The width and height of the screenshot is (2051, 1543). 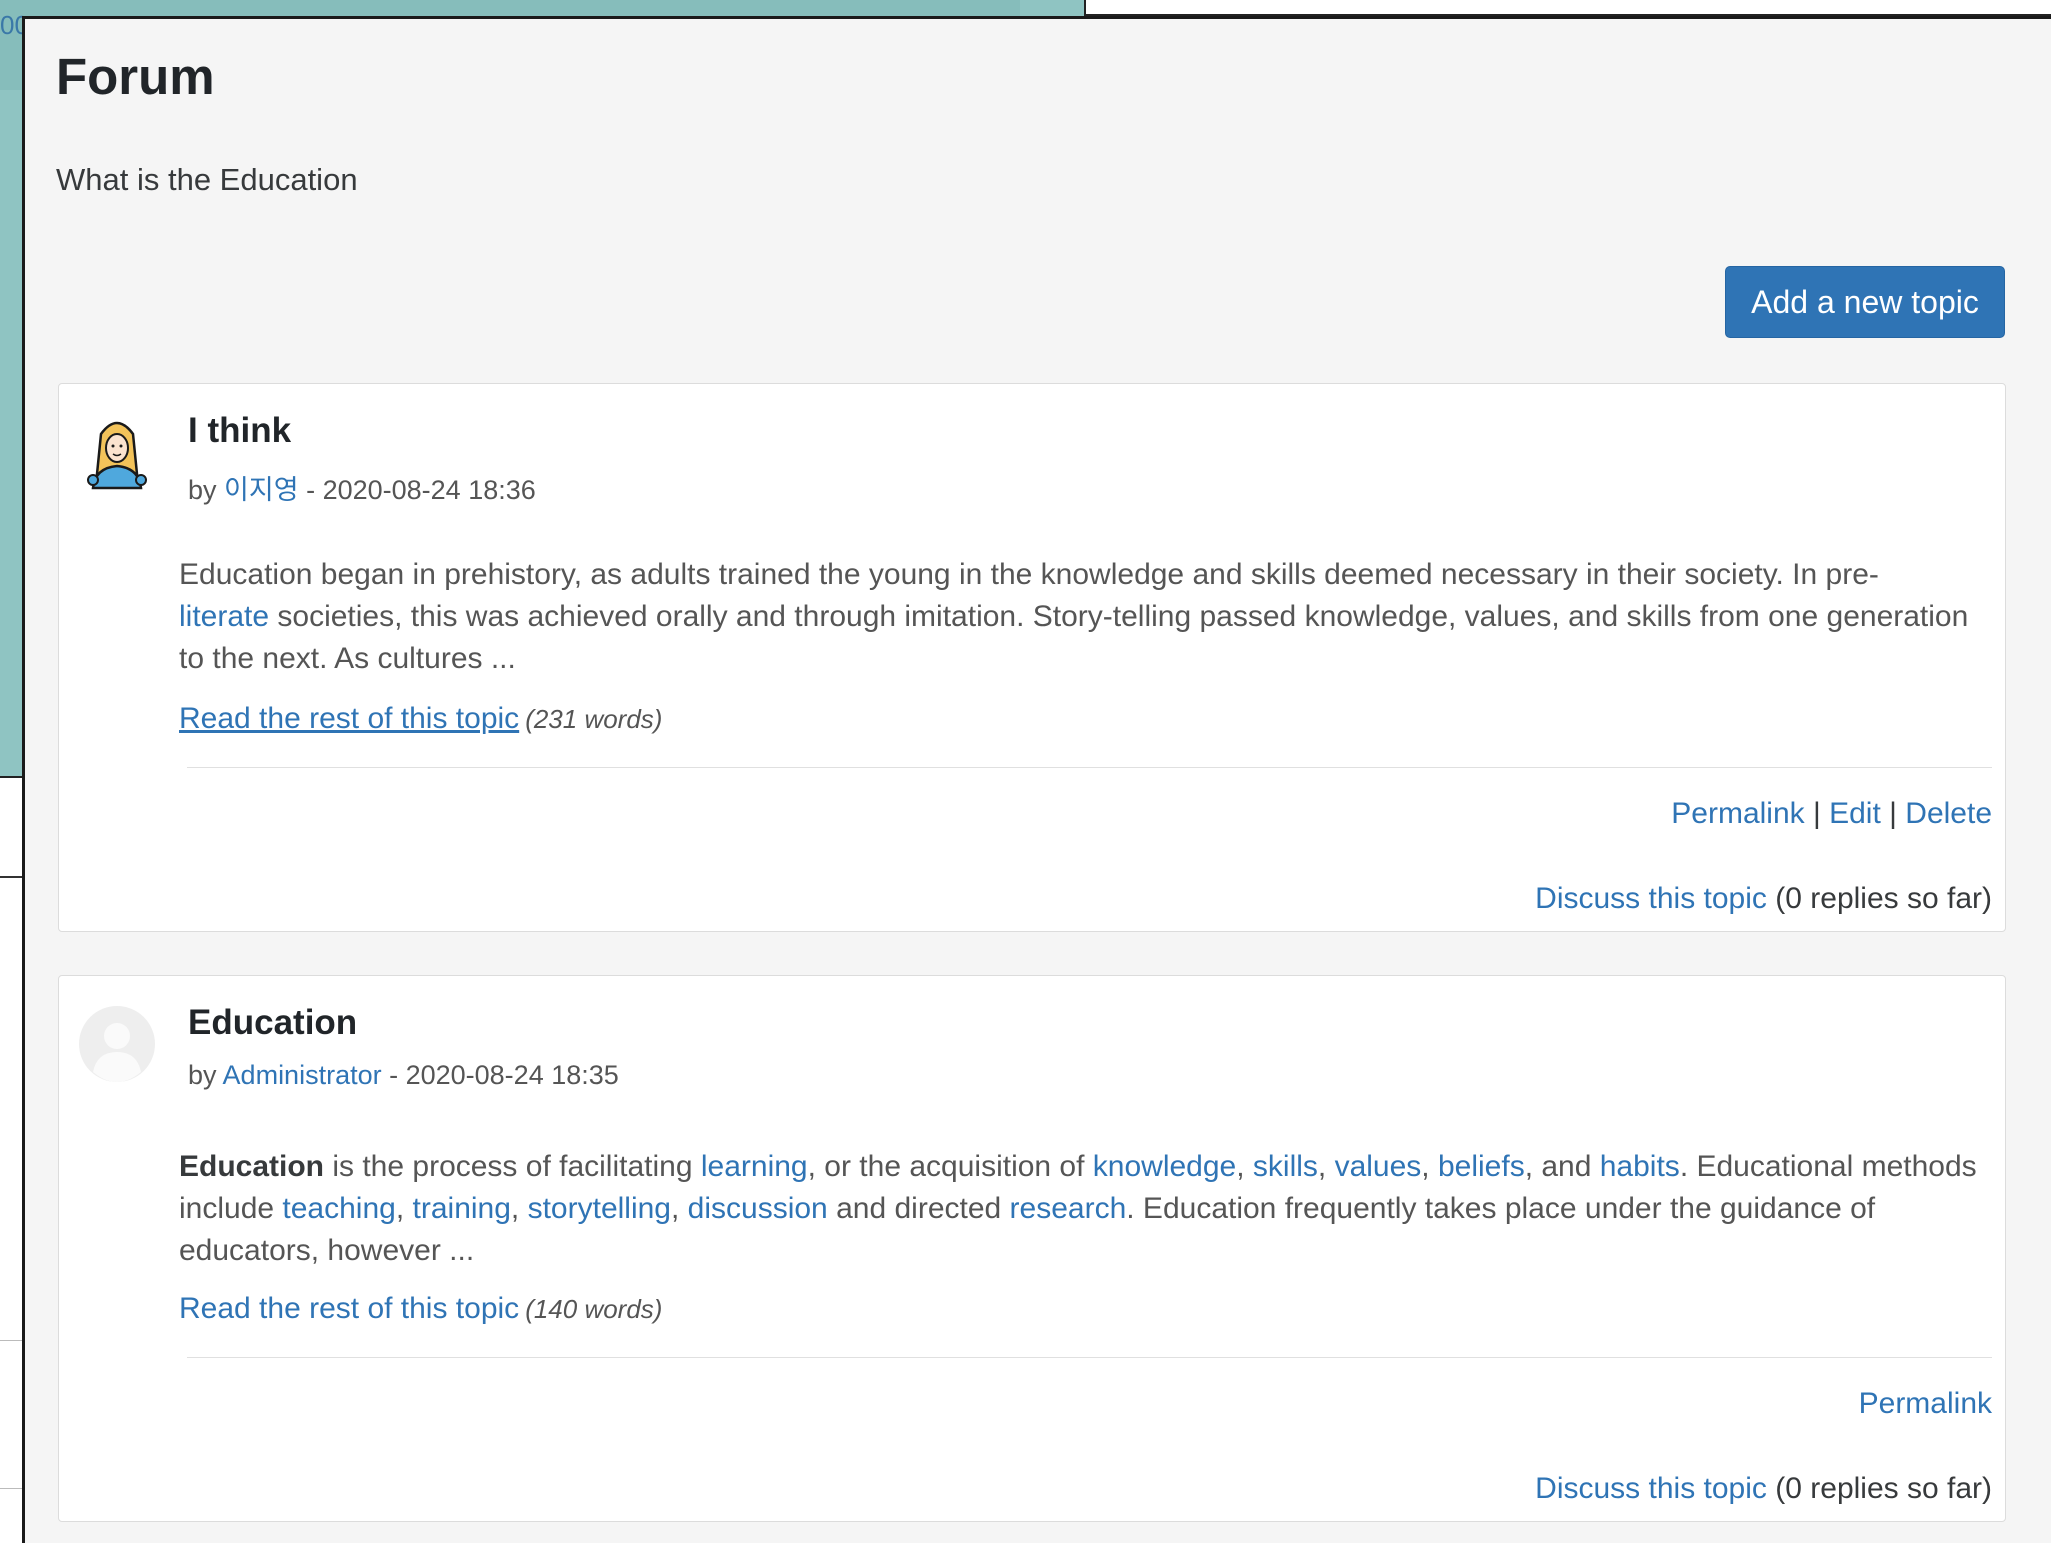 I want to click on glossary-link: teaching, so click(x=338, y=1208).